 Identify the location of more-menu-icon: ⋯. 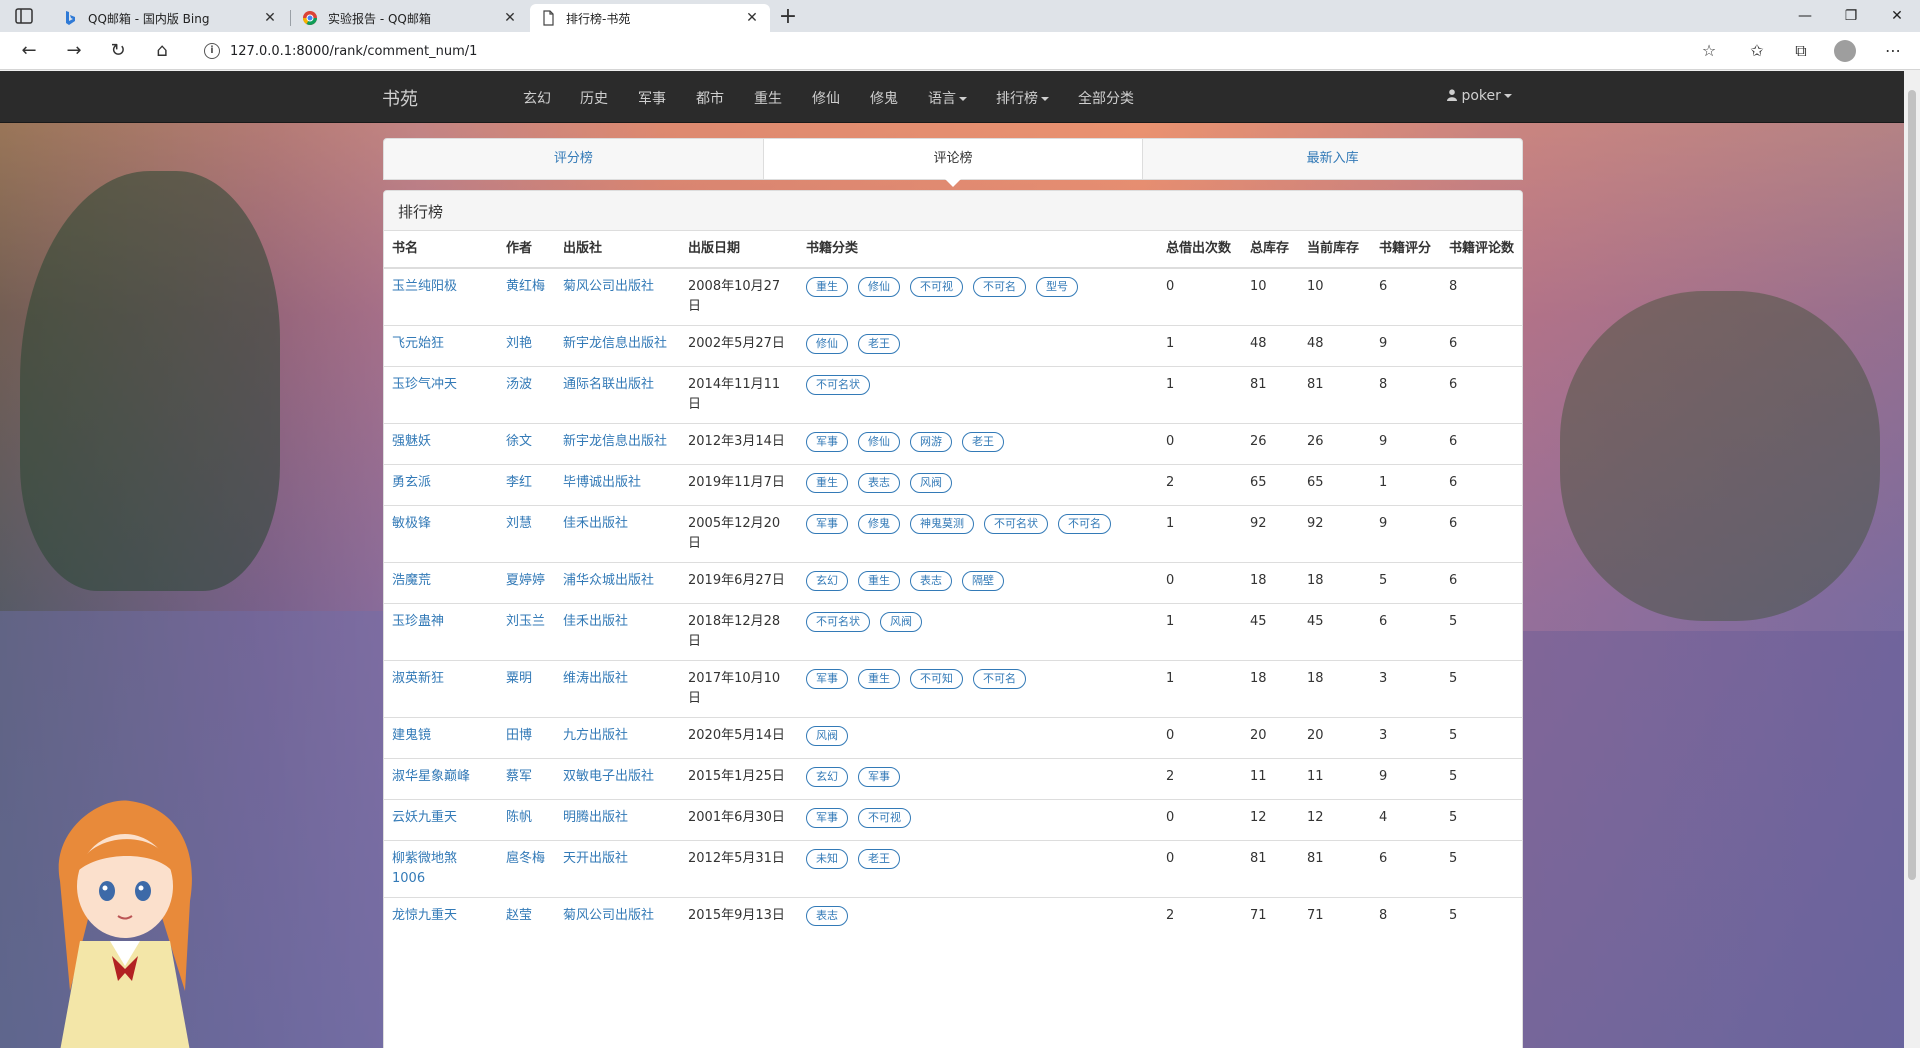
(1893, 51).